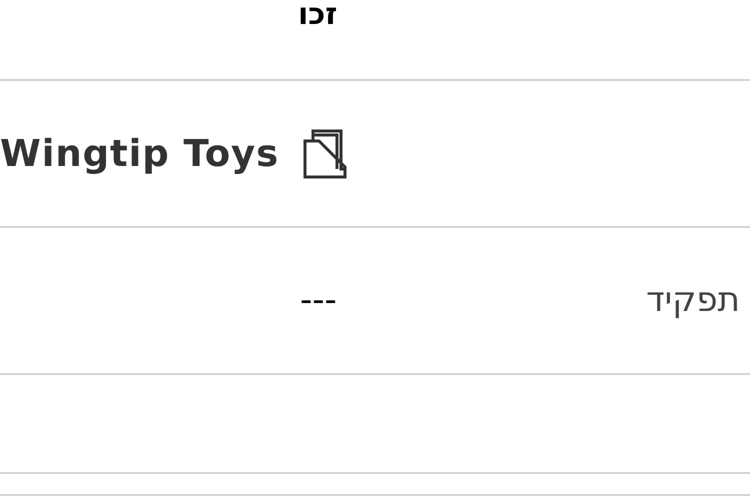 The width and height of the screenshot is (750, 500). What do you see at coordinates (318, 15) in the screenshot?
I see `header-title: זכו` at bounding box center [318, 15].